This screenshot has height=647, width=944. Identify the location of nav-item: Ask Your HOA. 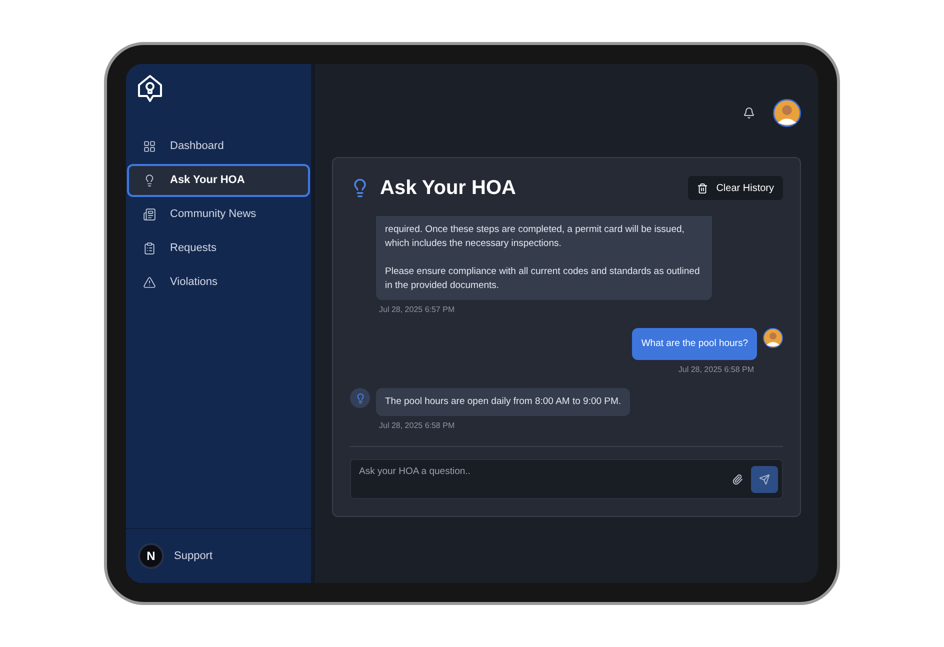
(218, 180).